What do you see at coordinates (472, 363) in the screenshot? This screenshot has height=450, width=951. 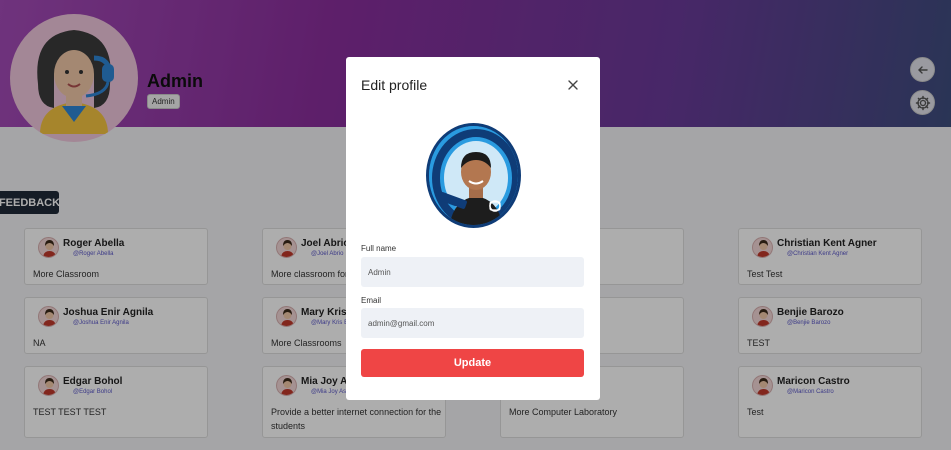 I see `update-button: Update` at bounding box center [472, 363].